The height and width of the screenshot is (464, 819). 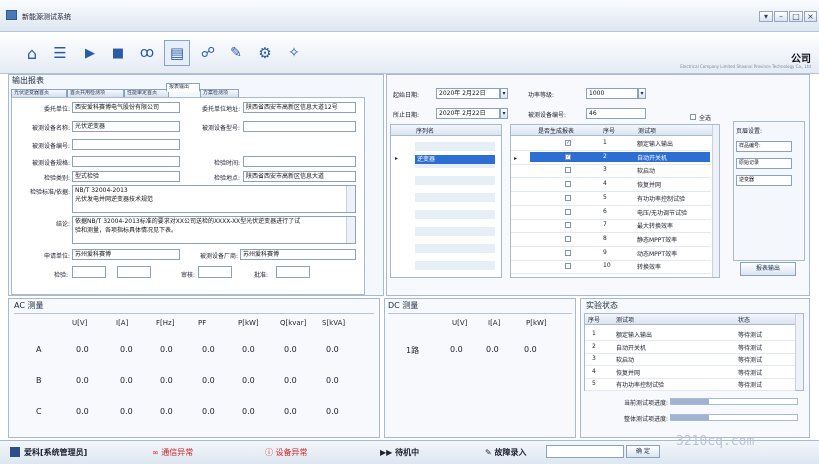 What do you see at coordinates (299, 126) in the screenshot?
I see `device-model-field` at bounding box center [299, 126].